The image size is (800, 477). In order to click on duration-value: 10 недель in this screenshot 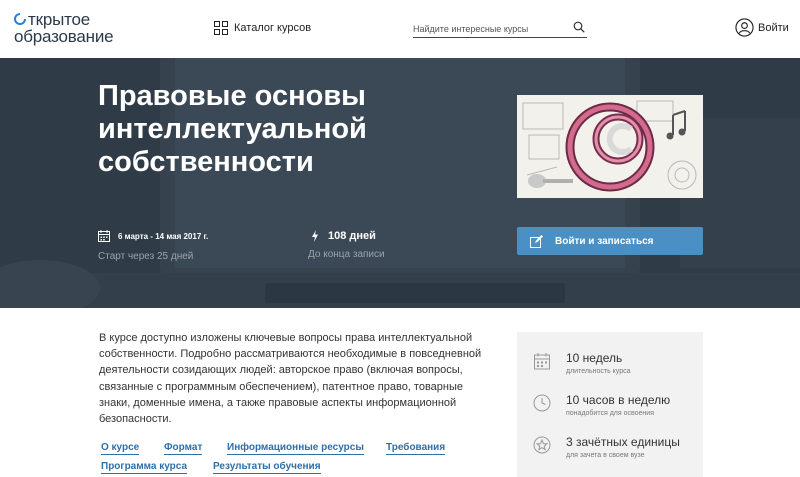, I will do `click(594, 358)`.